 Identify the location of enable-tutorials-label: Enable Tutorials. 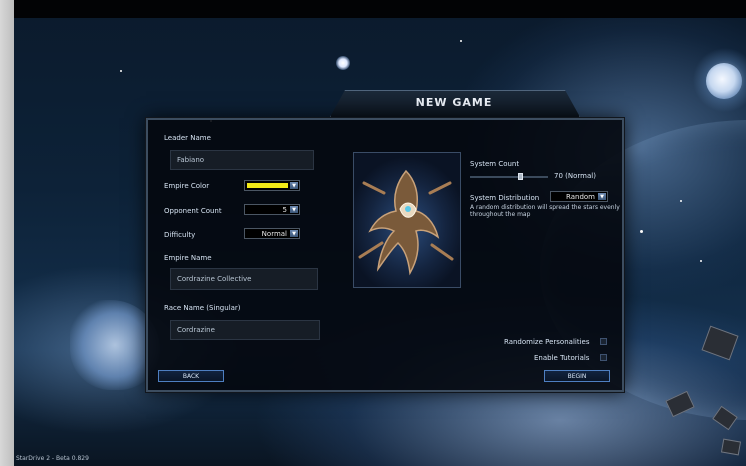
(562, 358).